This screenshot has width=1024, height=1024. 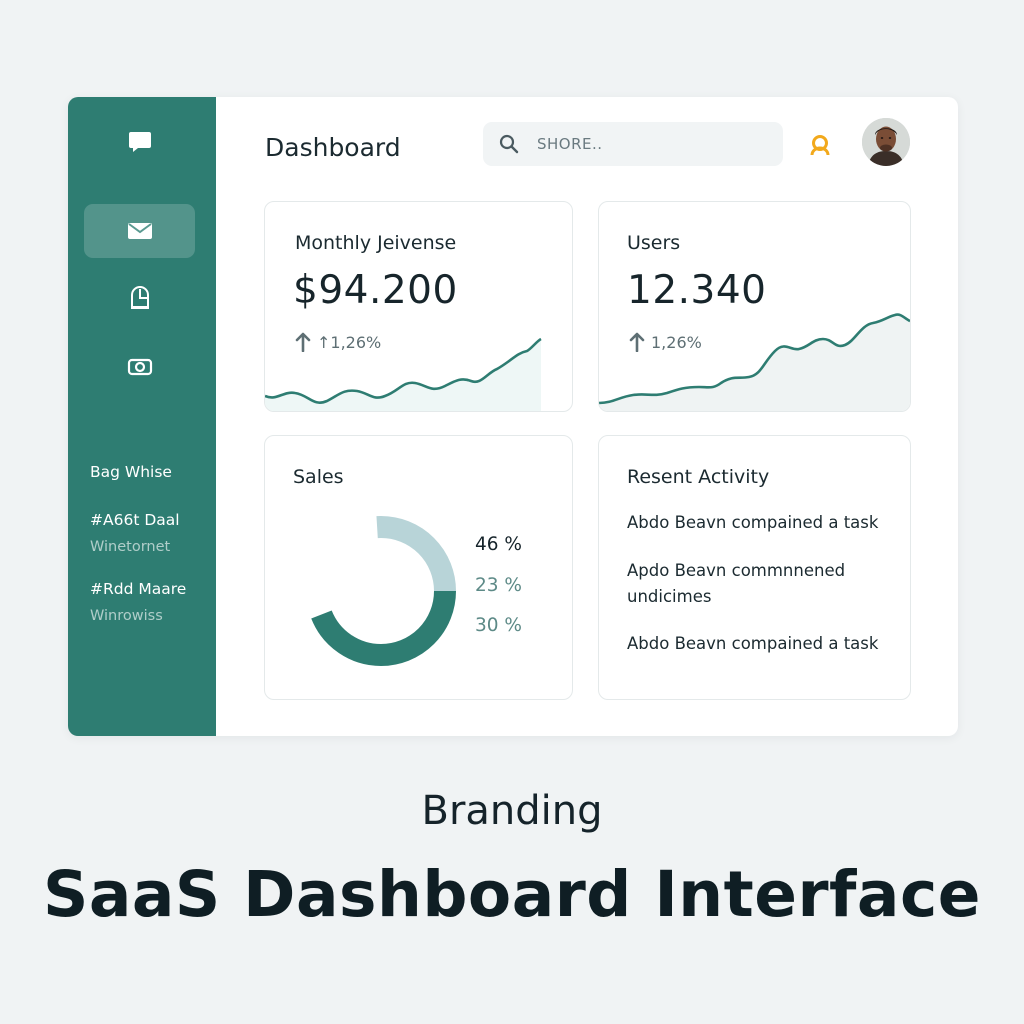 I want to click on user-icon, so click(x=820, y=145).